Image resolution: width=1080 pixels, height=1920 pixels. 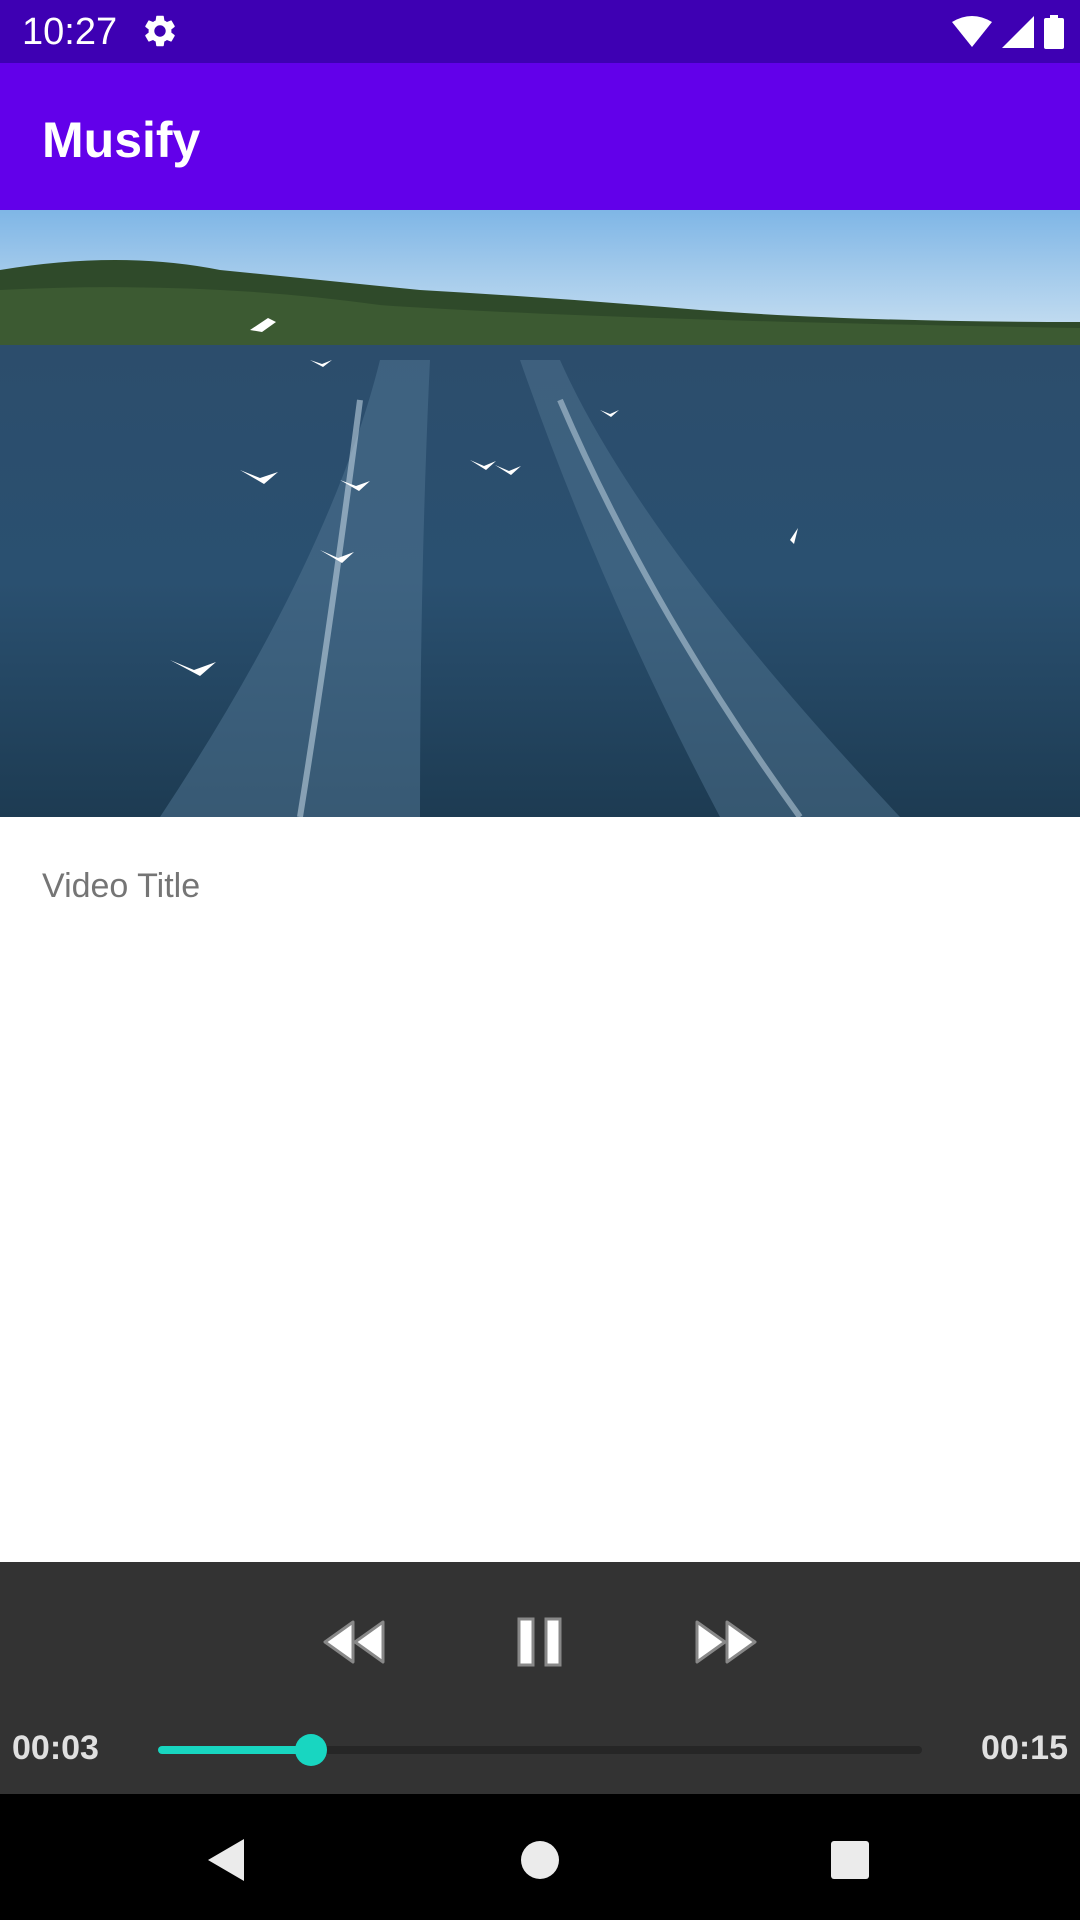 I want to click on position-time: 00:03, so click(x=55, y=1748).